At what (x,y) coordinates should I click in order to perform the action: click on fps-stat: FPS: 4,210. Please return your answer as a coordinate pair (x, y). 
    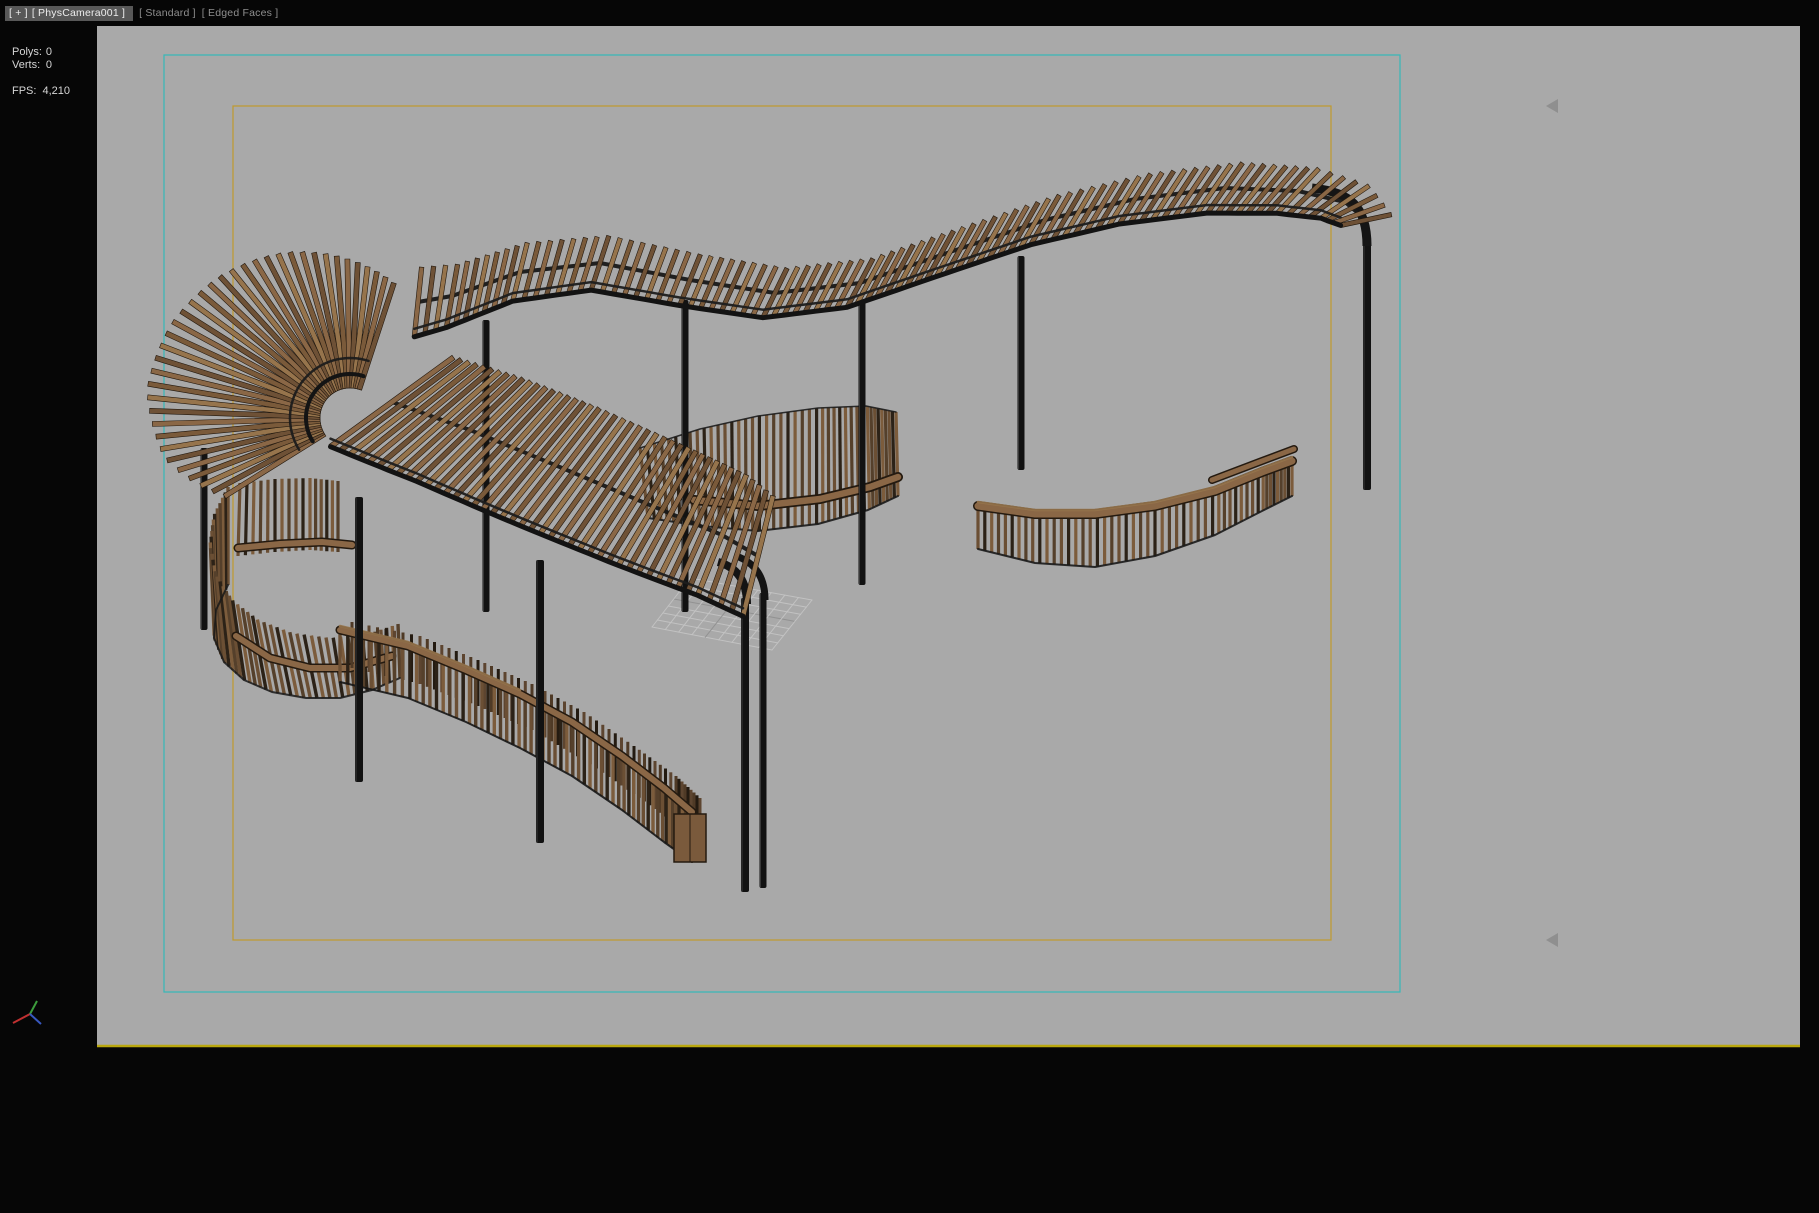
    Looking at the image, I should click on (41, 91).